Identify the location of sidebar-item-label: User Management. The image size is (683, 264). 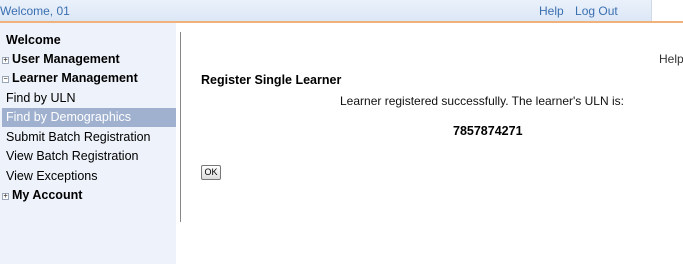
(66, 59).